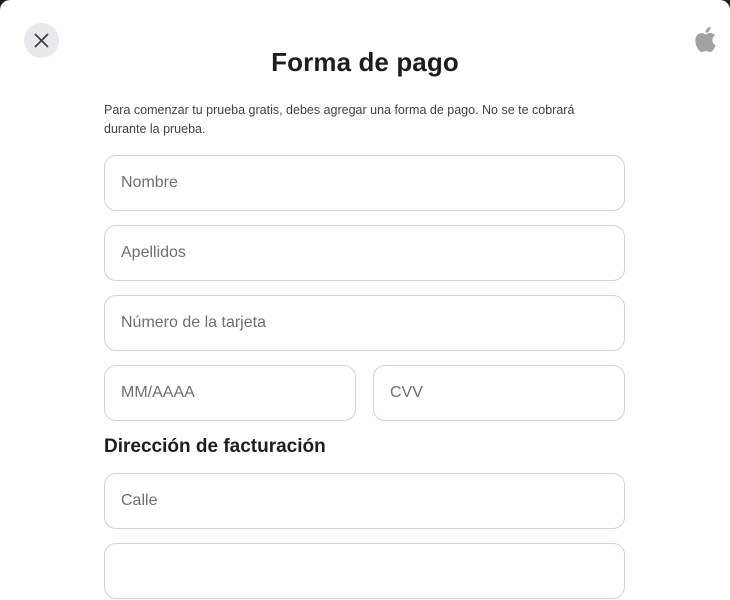 The height and width of the screenshot is (600, 730). Describe the element at coordinates (365, 62) in the screenshot. I see `page-title: Forma de pago` at that location.